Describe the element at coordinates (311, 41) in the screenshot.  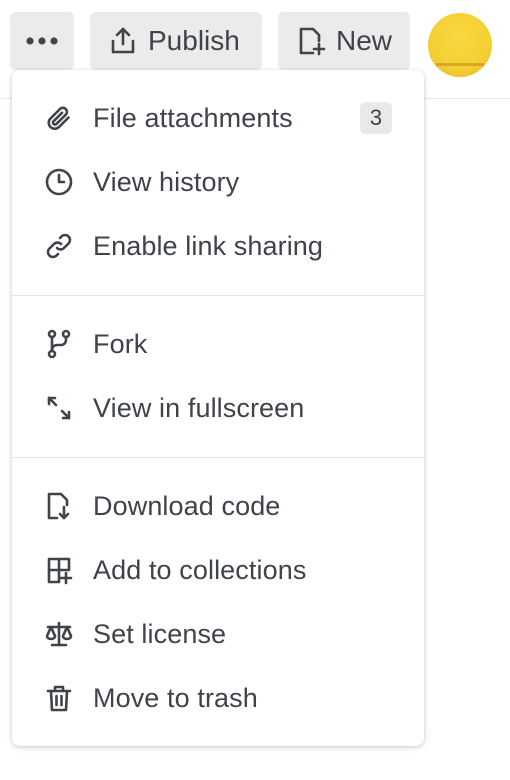
I see `new-document-icon` at that location.